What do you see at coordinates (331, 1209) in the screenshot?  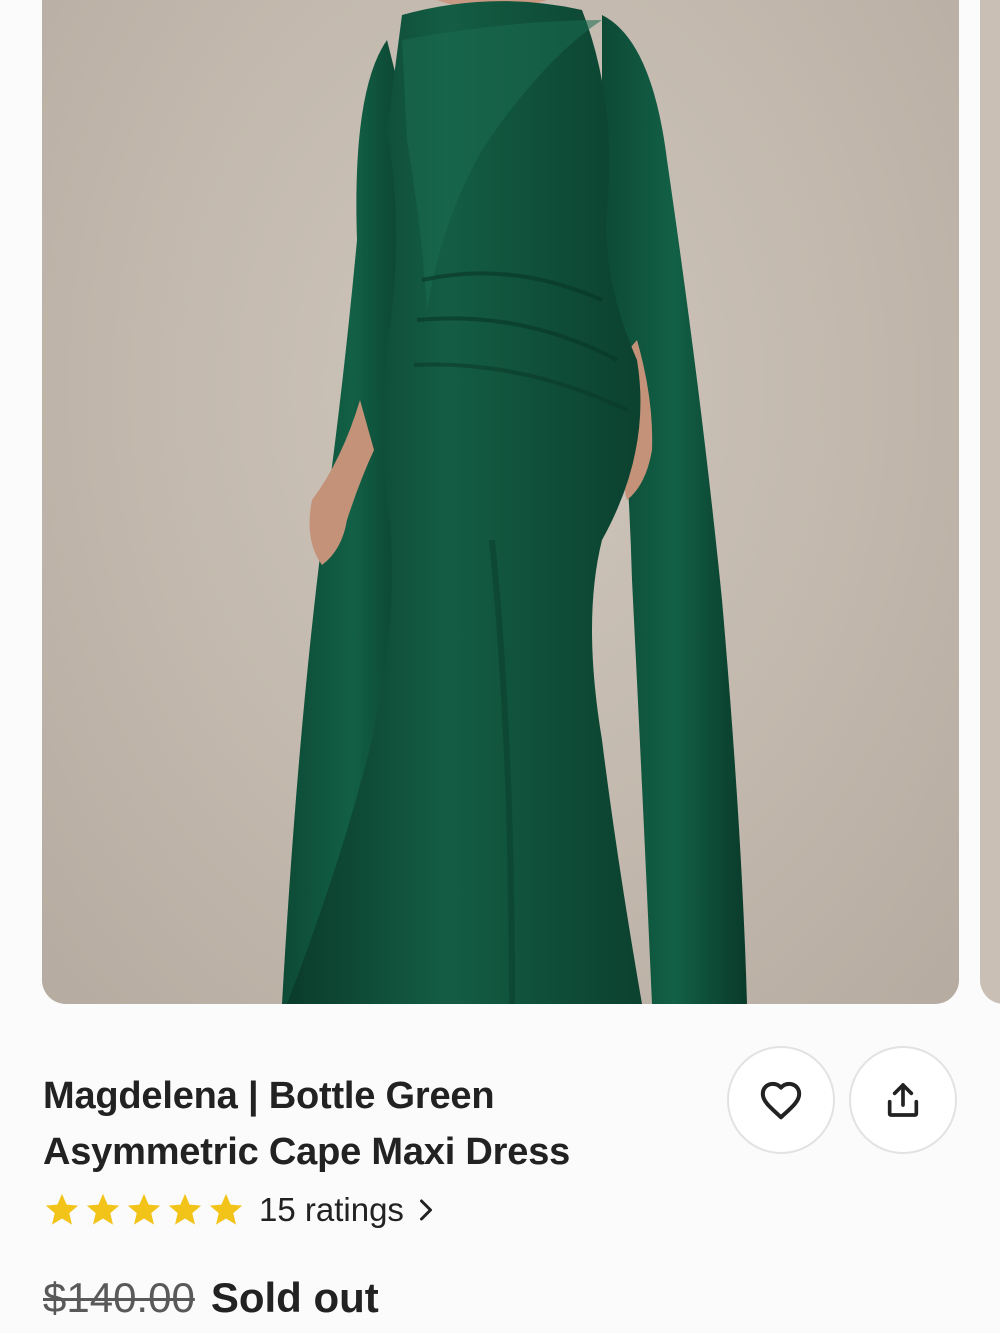 I see `ratings-count: 15 ratings` at bounding box center [331, 1209].